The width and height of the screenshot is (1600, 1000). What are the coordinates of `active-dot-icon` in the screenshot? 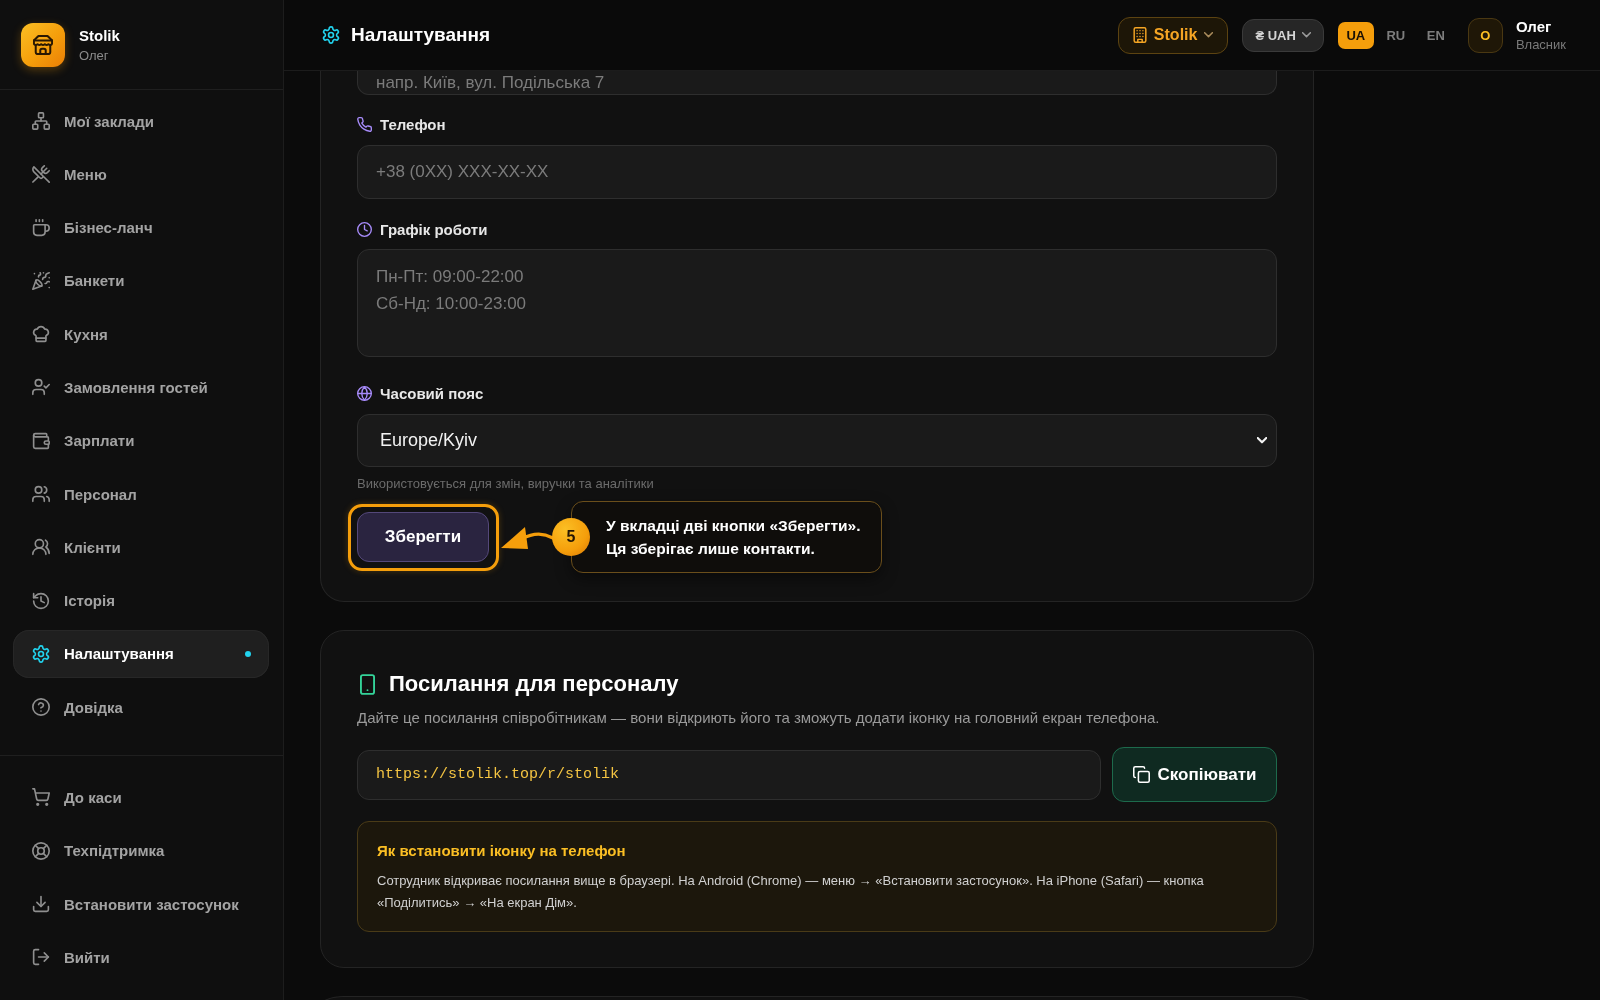 It's located at (248, 653).